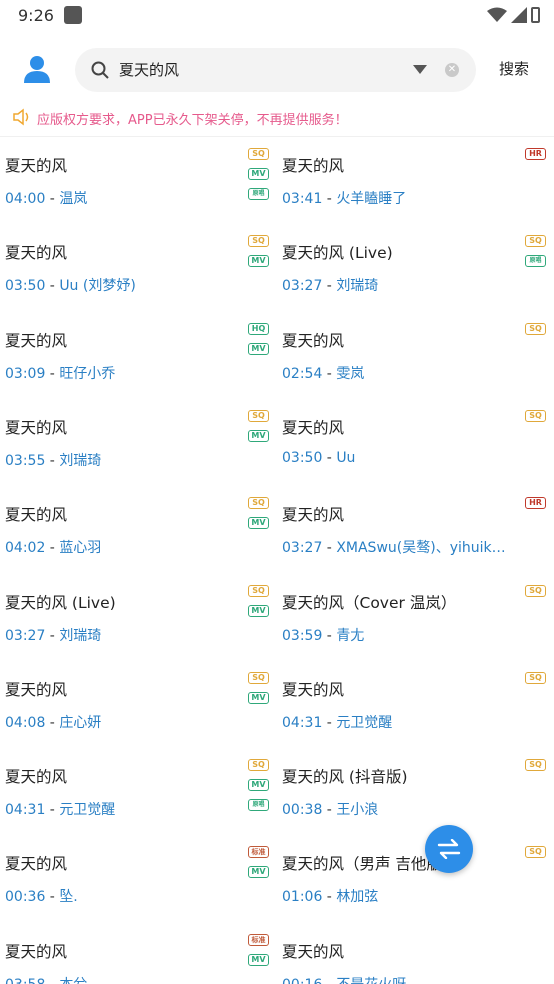 This screenshot has width=554, height=984. I want to click on quality-badges: HQ MV, so click(259, 342).